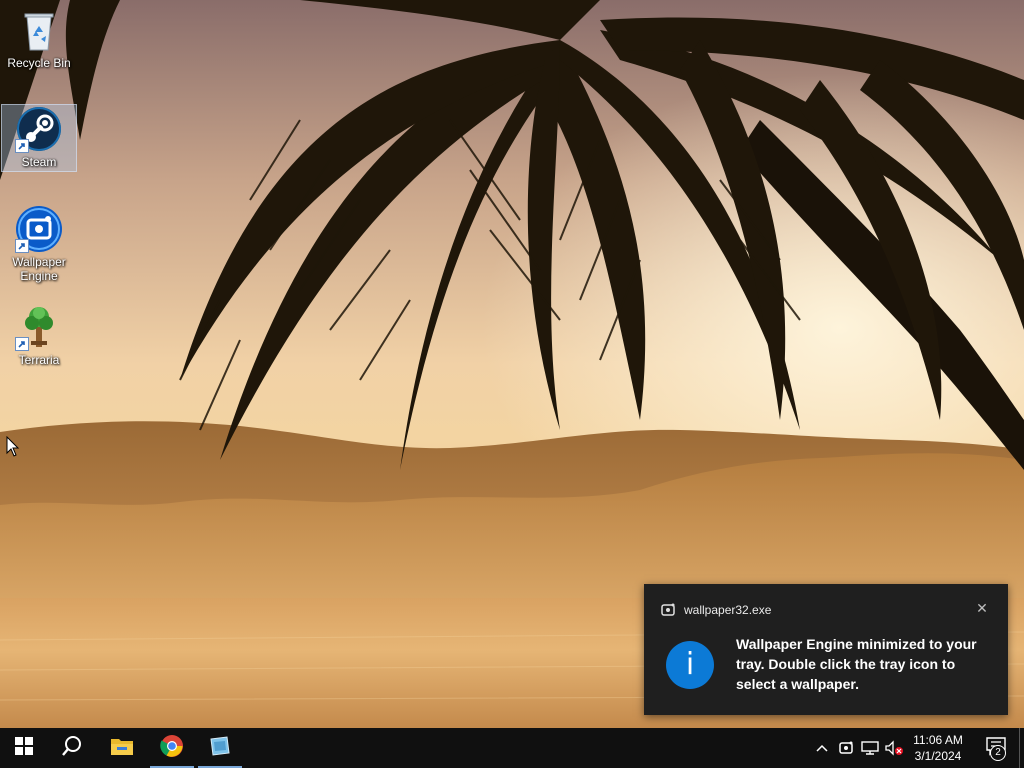 The image size is (1024, 768). Describe the element at coordinates (39, 162) in the screenshot. I see `desktop-icon-label: Steam` at that location.